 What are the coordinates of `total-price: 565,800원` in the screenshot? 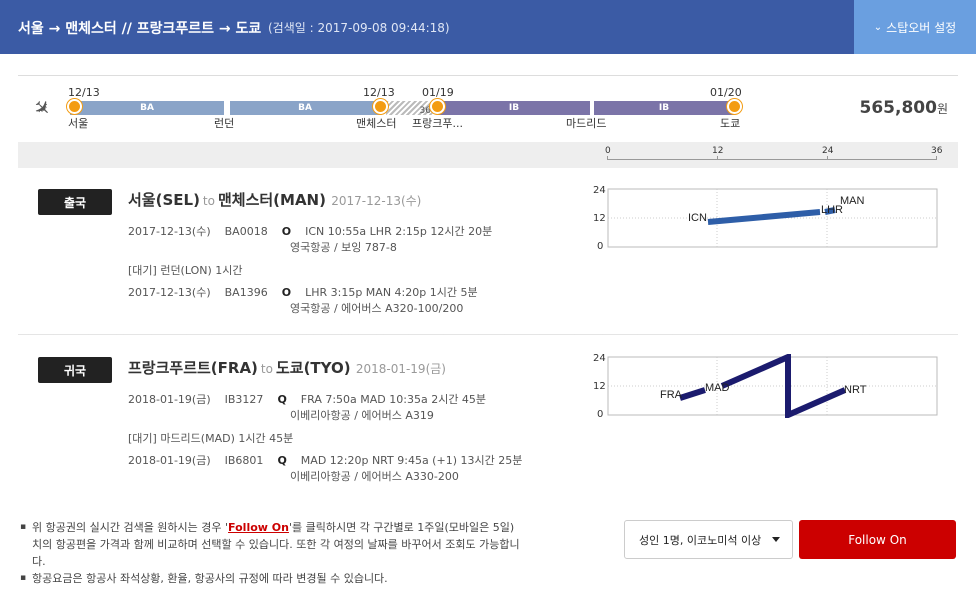 It's located at (904, 108).